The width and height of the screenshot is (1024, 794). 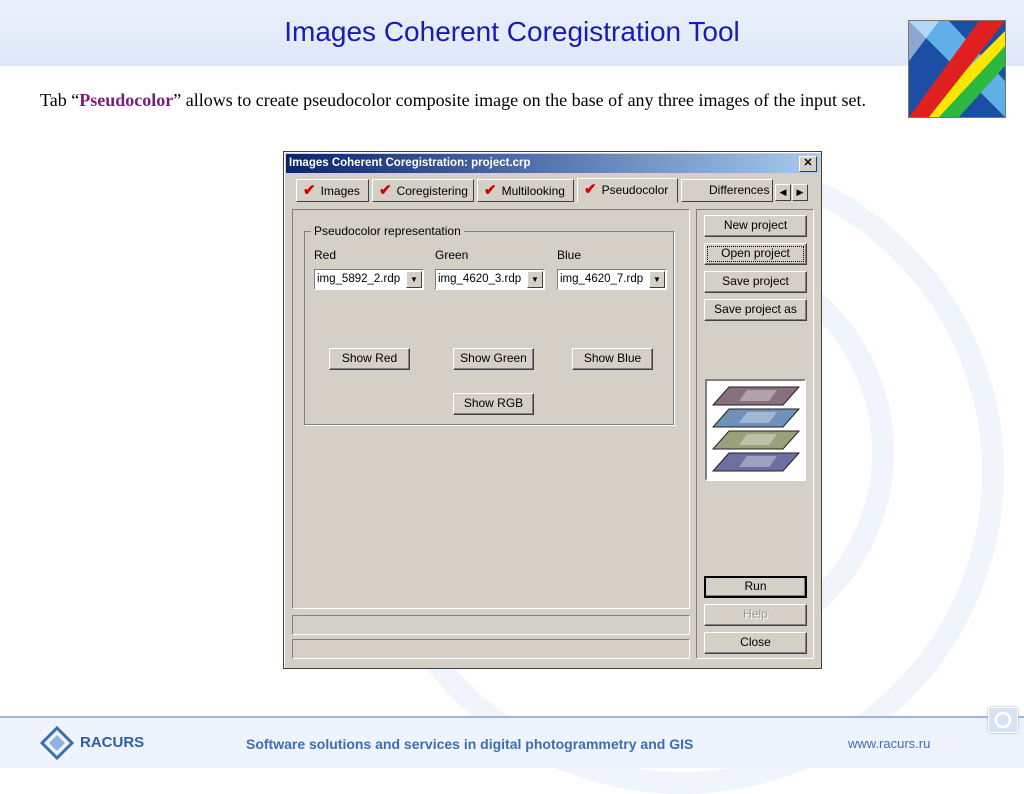 I want to click on tab-label: Coregistering, so click(x=432, y=191).